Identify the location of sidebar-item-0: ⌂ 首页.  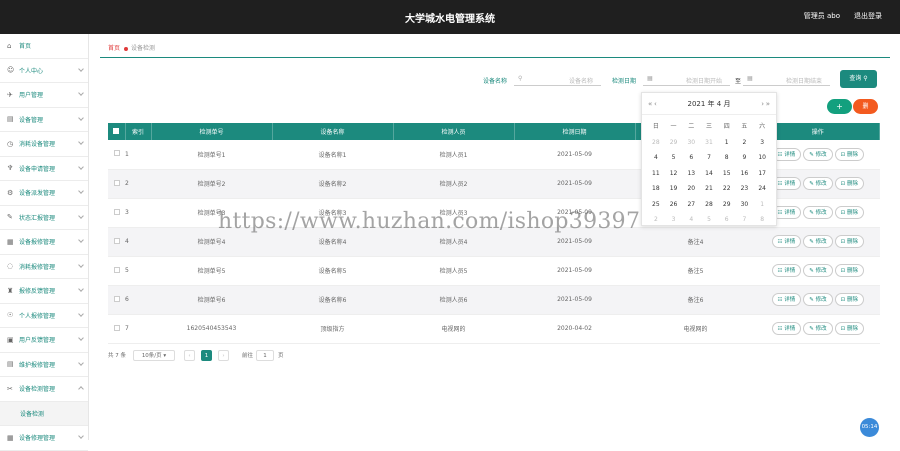
(44, 46).